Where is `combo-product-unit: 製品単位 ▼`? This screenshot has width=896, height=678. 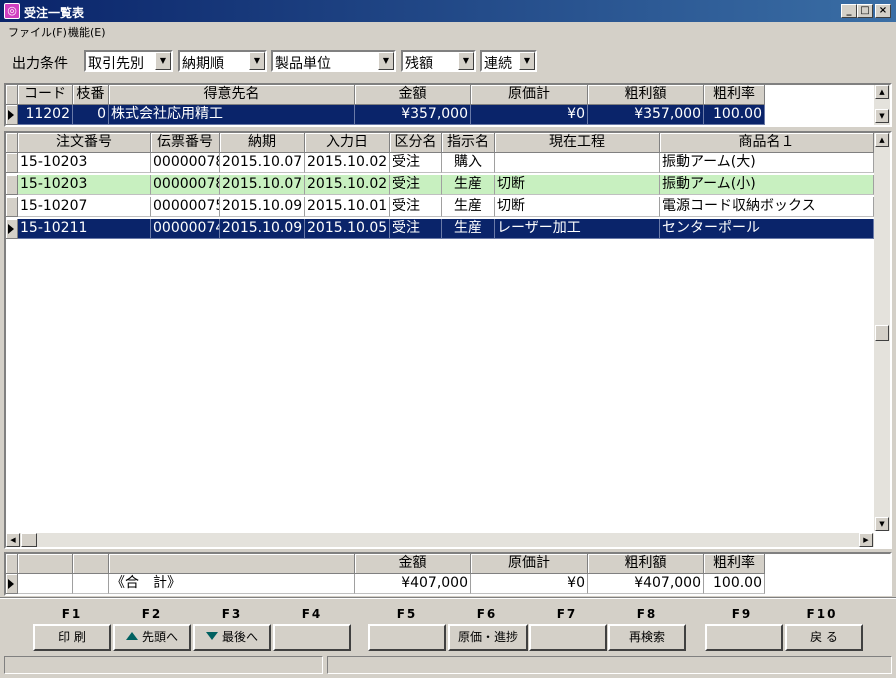 combo-product-unit: 製品単位 ▼ is located at coordinates (333, 61).